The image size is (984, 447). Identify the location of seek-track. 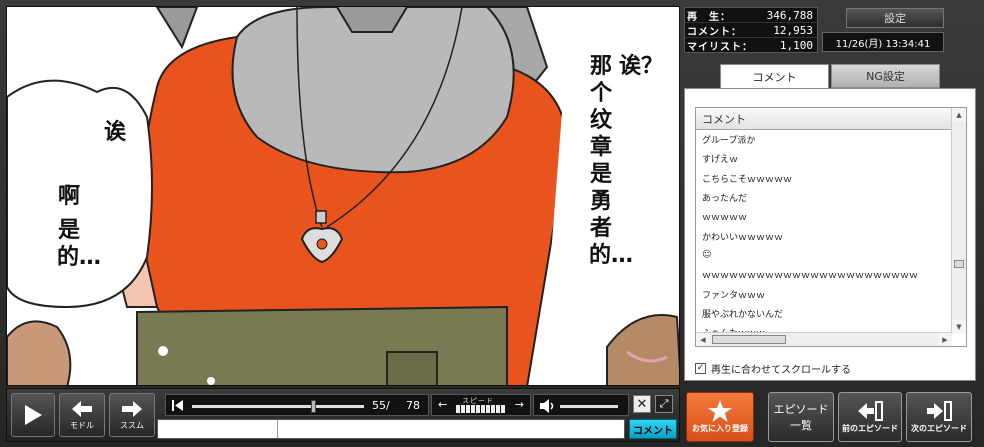
(278, 406).